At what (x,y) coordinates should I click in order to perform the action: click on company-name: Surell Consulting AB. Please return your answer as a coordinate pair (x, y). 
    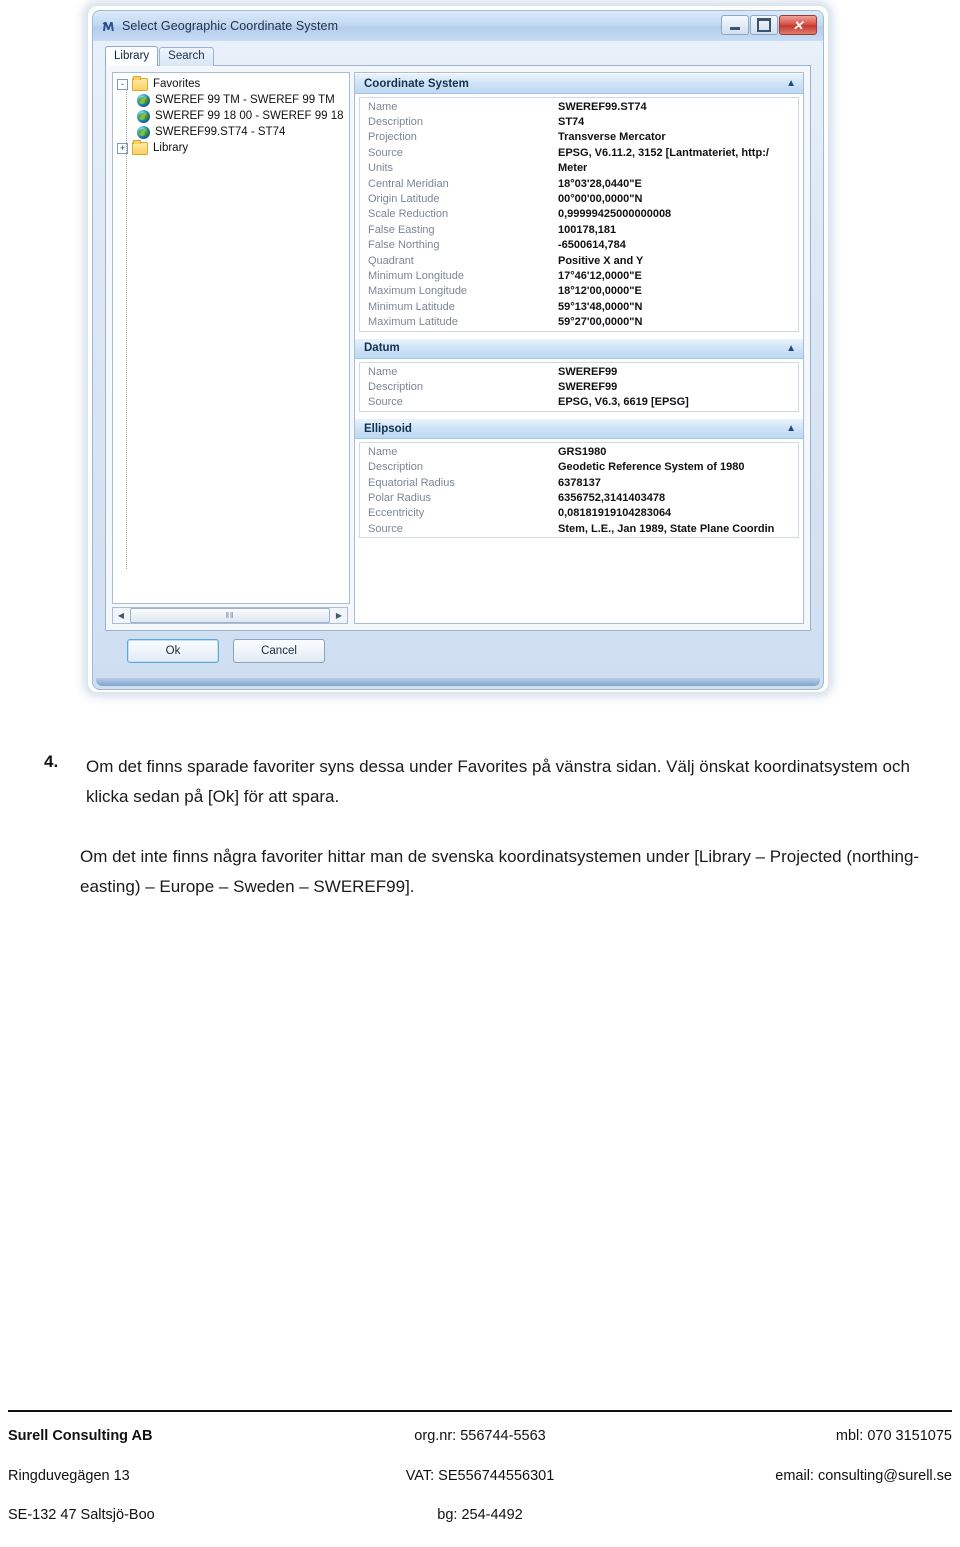
    Looking at the image, I should click on (80, 1436).